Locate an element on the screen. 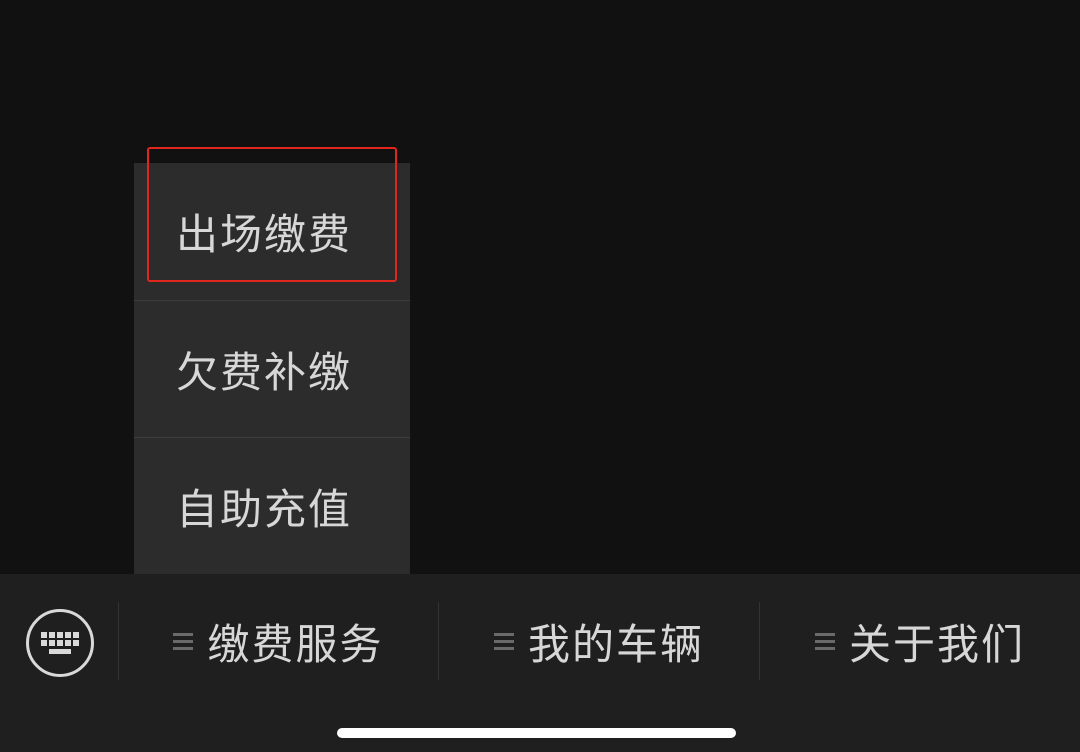  home-indicator is located at coordinates (536, 733).